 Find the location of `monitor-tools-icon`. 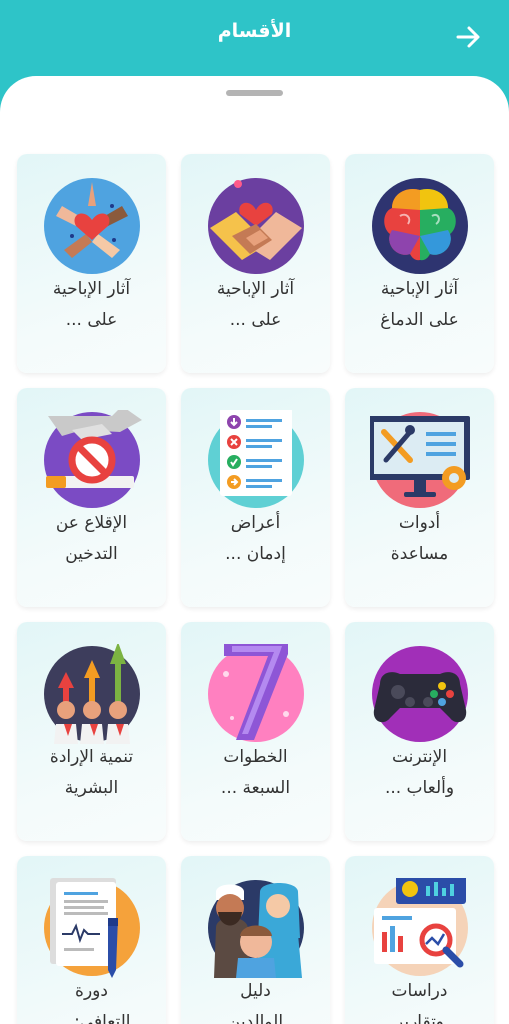

monitor-tools-icon is located at coordinates (420, 460).